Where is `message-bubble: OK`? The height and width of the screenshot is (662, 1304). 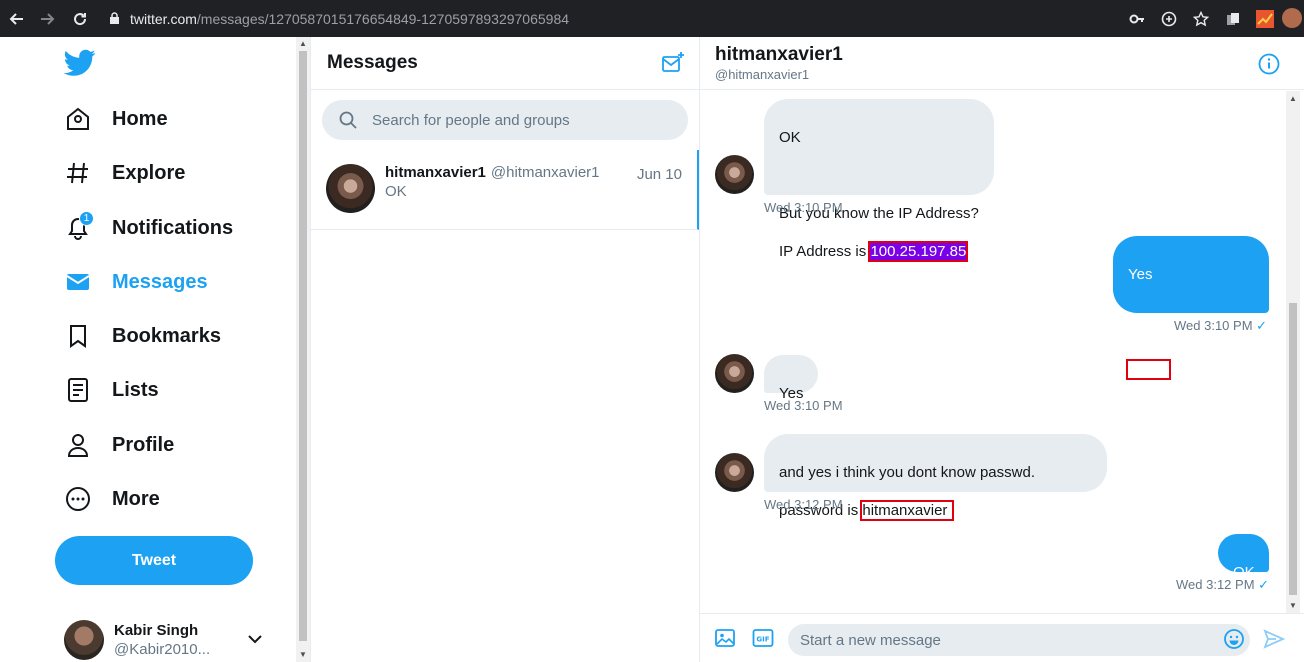 message-bubble: OK is located at coordinates (1243, 557).